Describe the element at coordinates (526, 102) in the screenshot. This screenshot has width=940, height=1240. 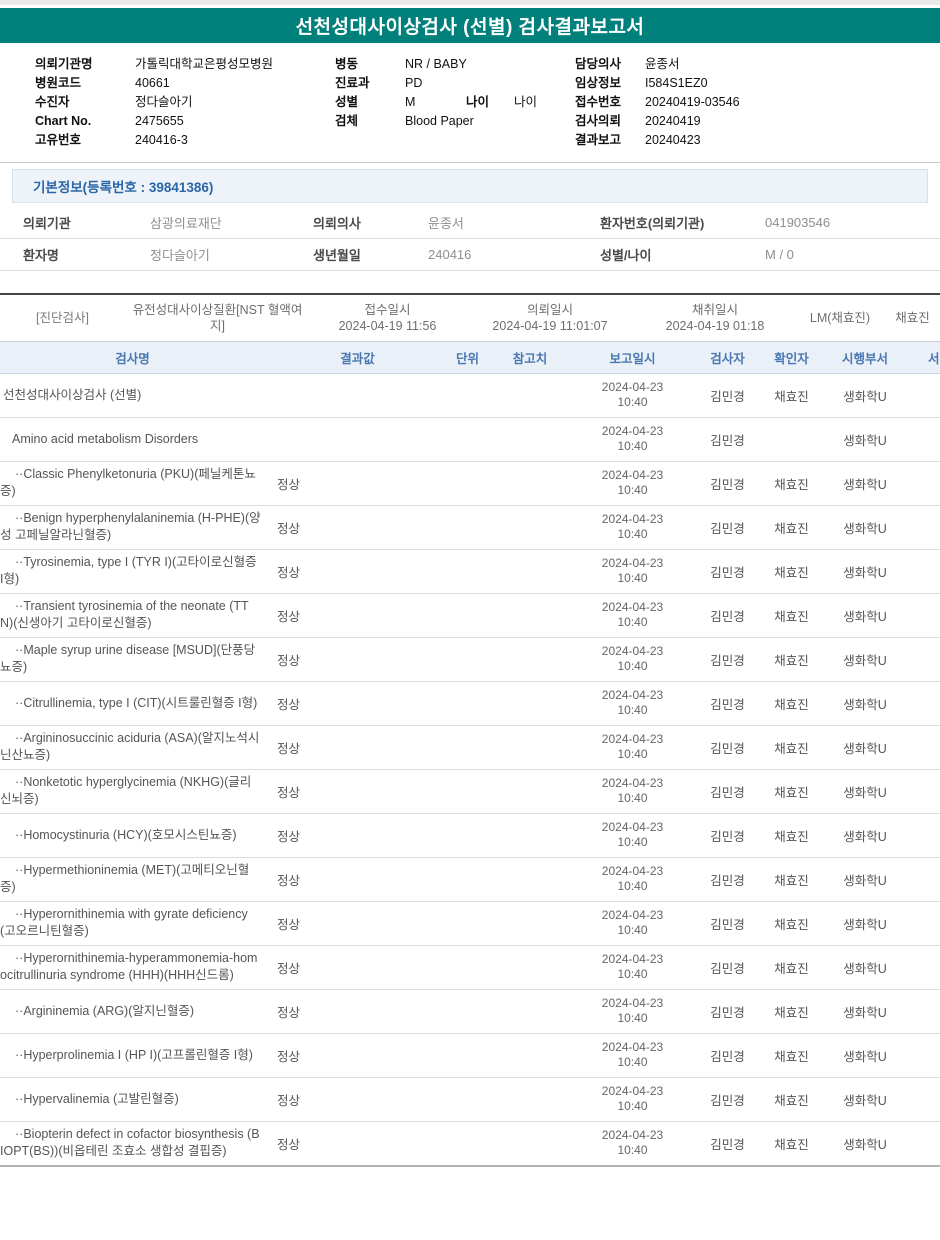
I see `field-value: 나이` at that location.